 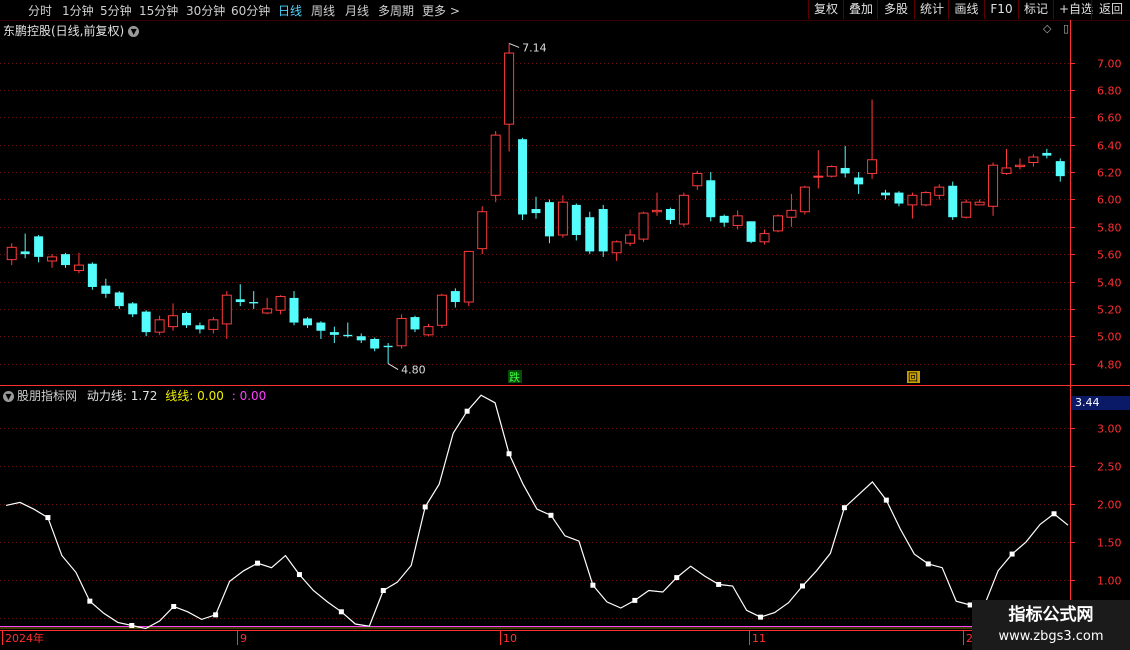 What do you see at coordinates (1109, 200) in the screenshot?
I see `price-tick-label: 6.00` at bounding box center [1109, 200].